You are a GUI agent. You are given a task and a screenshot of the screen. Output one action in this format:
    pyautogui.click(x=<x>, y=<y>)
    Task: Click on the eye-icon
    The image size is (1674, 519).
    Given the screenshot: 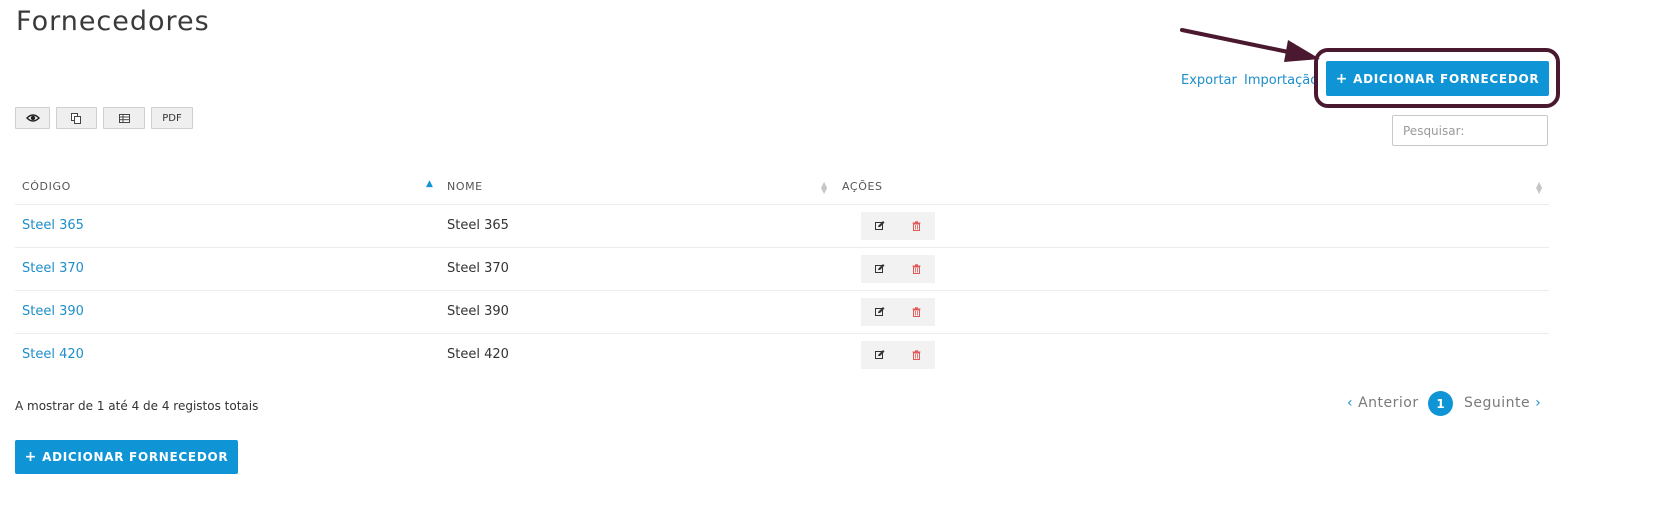 What is the action you would take?
    pyautogui.click(x=32, y=118)
    